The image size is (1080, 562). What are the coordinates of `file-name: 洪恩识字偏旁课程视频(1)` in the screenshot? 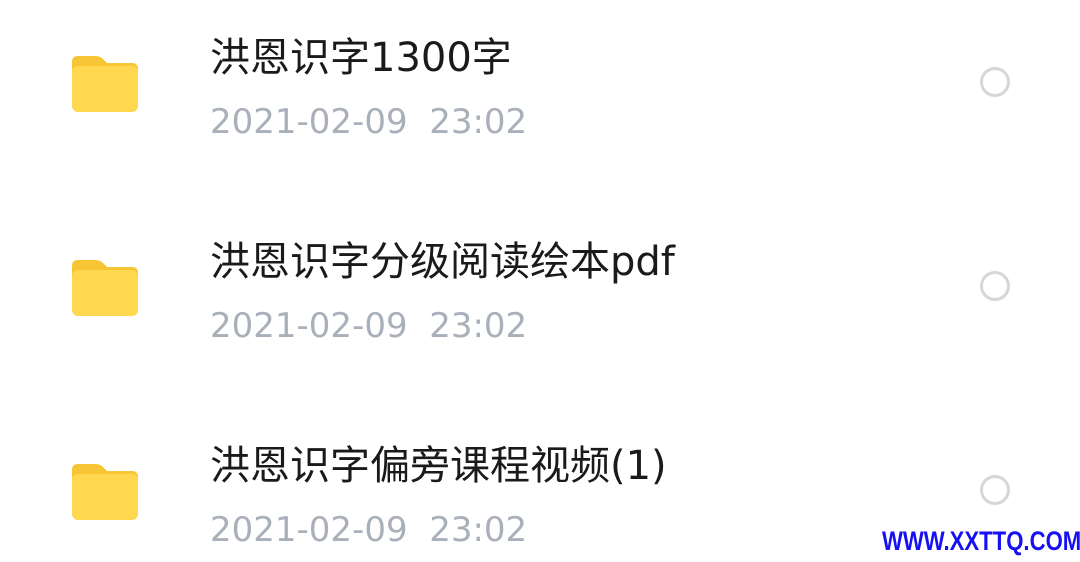 It's located at (438, 466).